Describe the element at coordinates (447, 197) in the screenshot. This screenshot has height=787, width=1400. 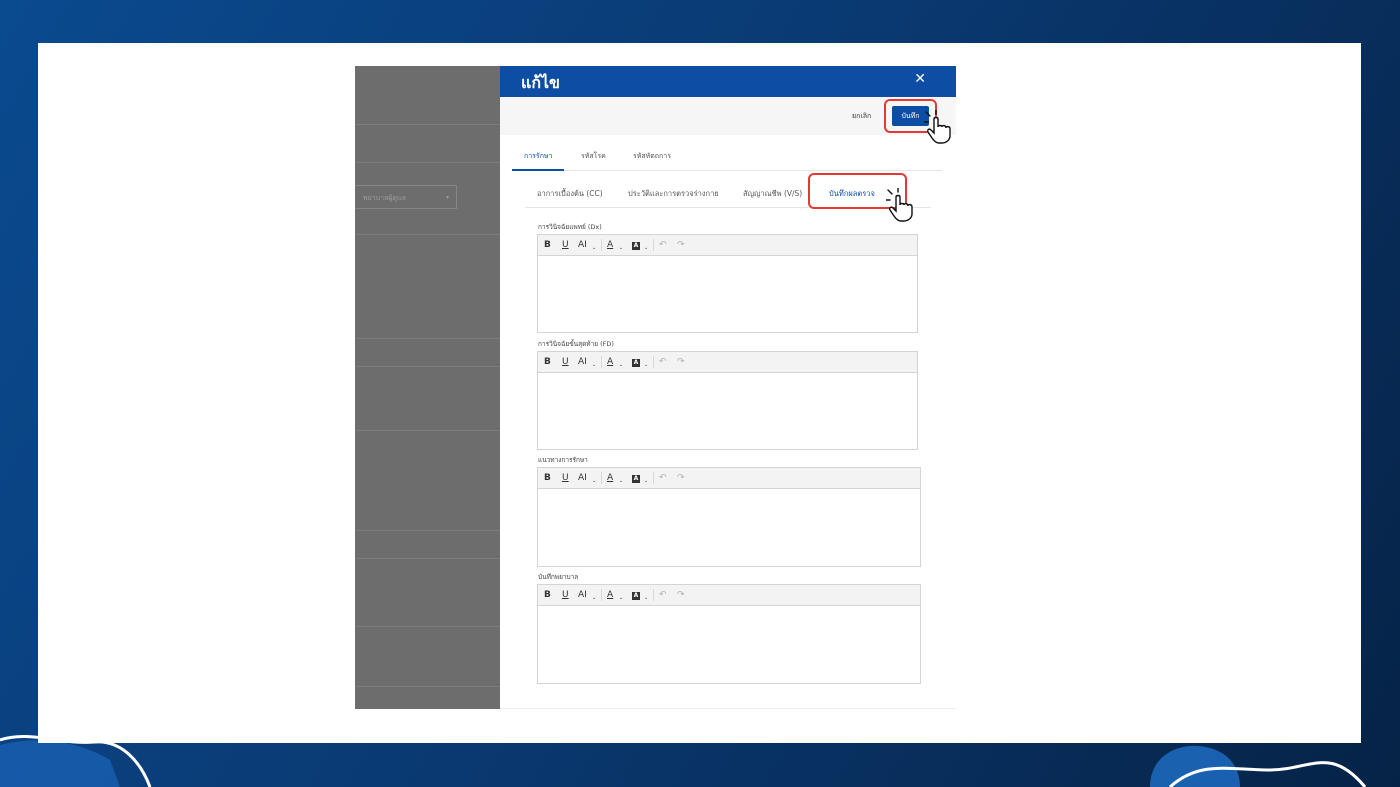
I see `chevron-down-icon: ▾` at that location.